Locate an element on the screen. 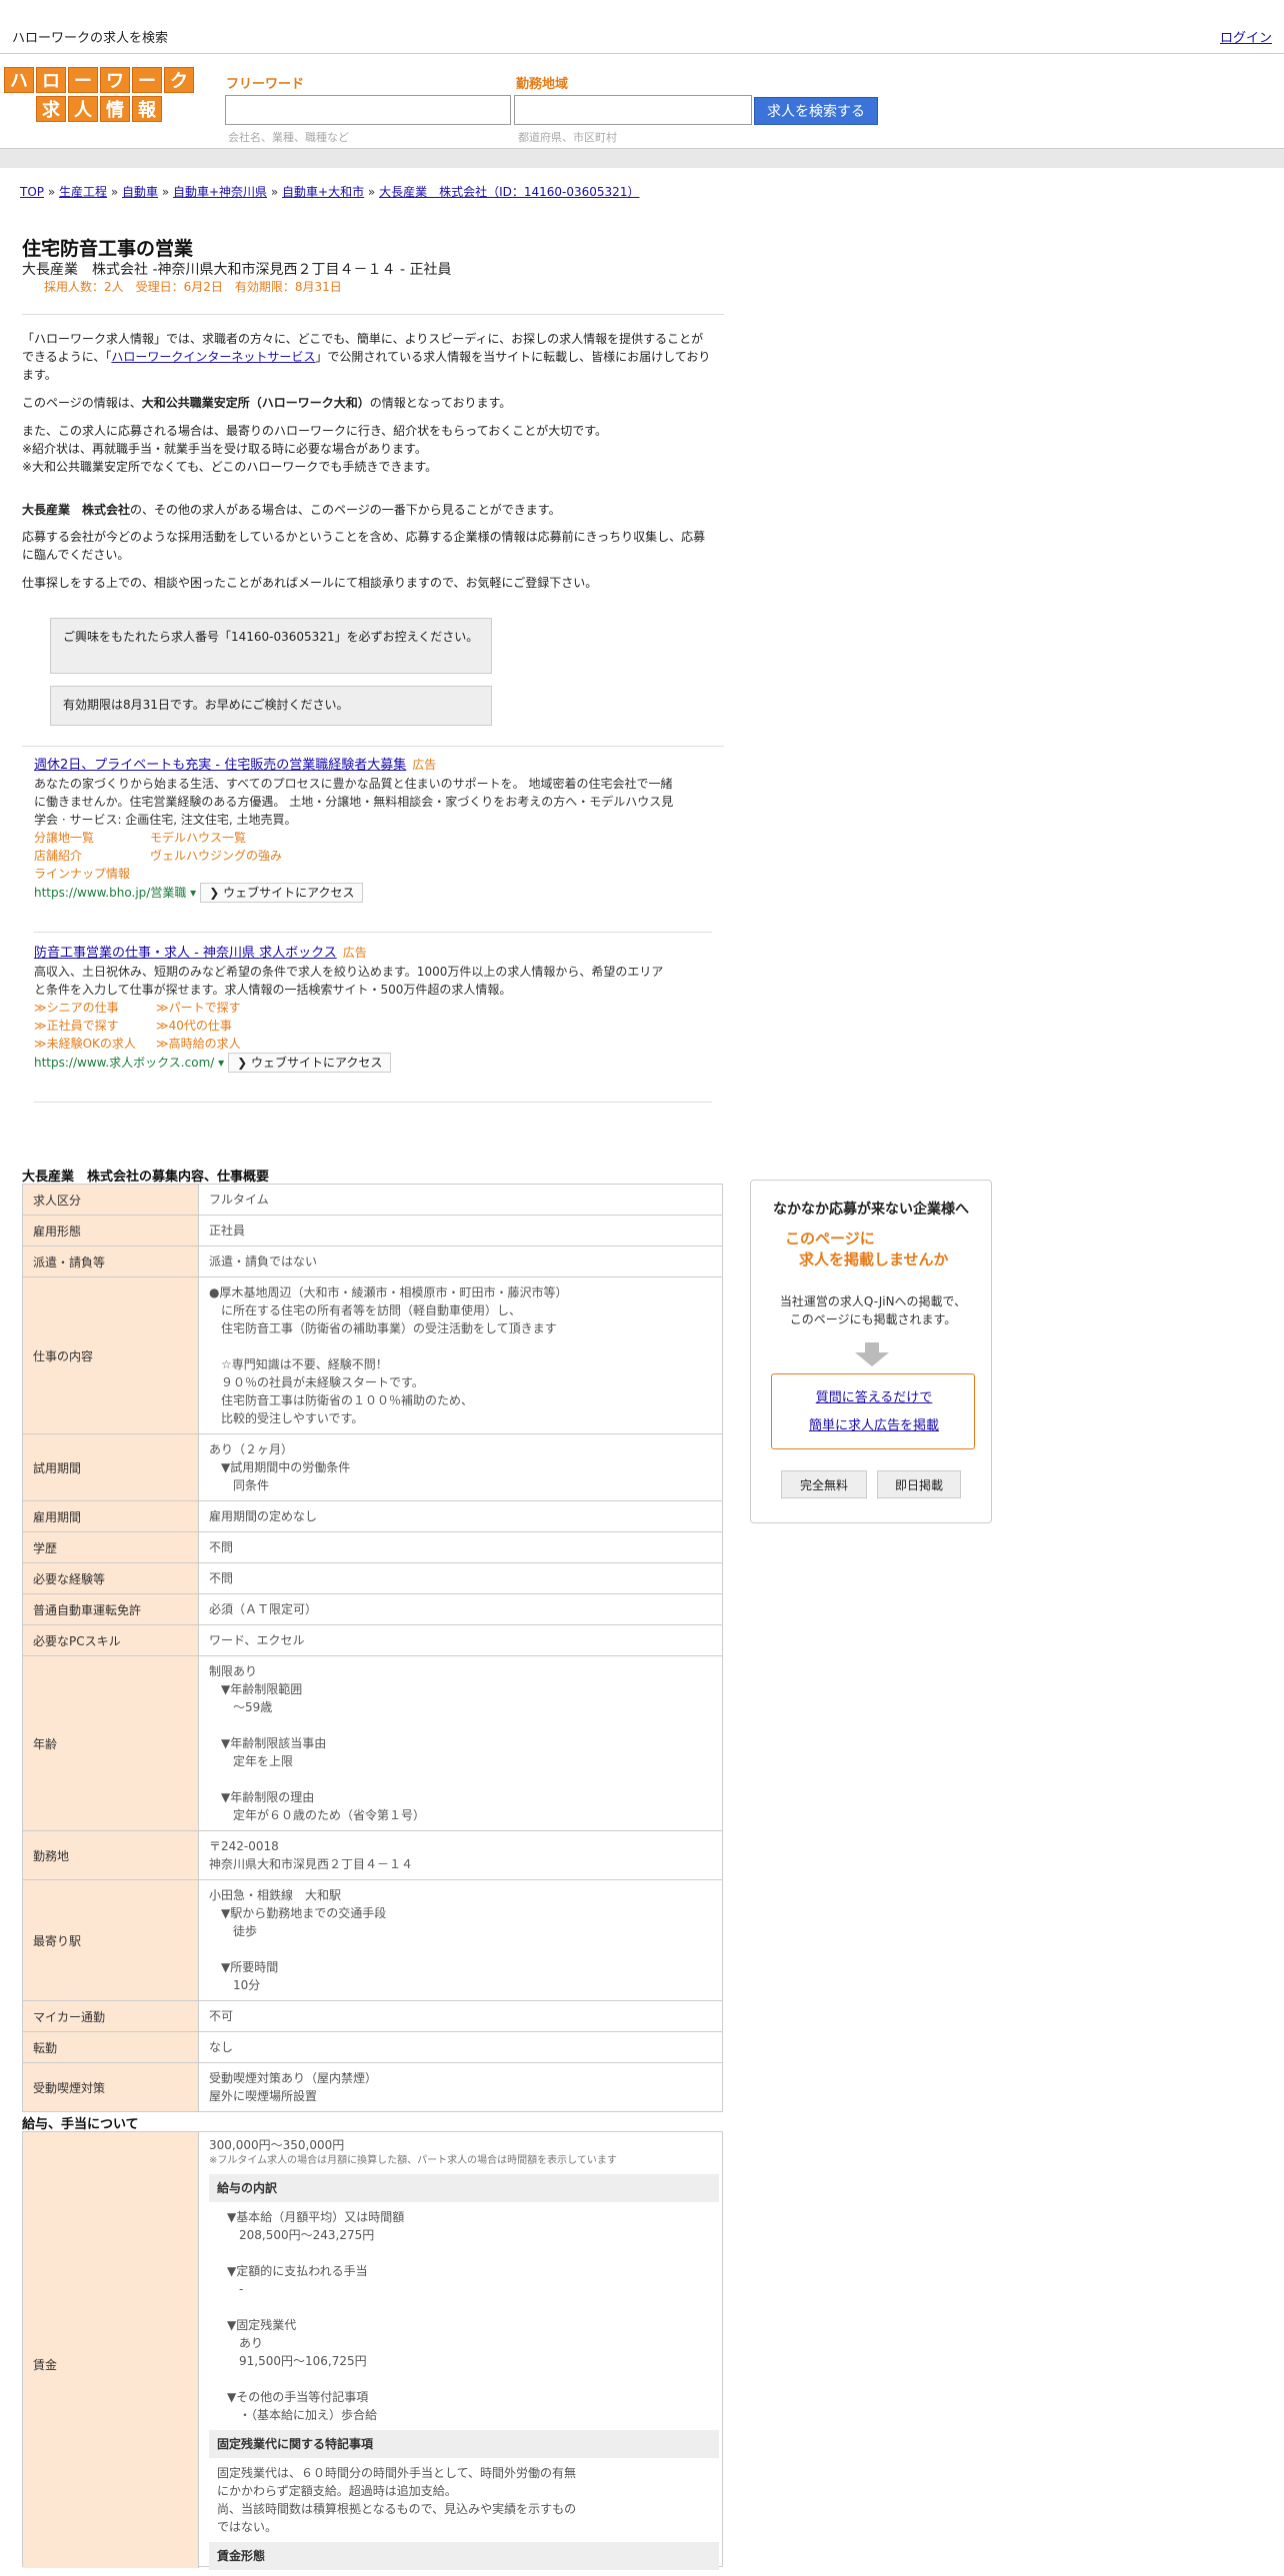 The height and width of the screenshot is (2576, 1284). row-label: 勤務地 is located at coordinates (110, 1855).